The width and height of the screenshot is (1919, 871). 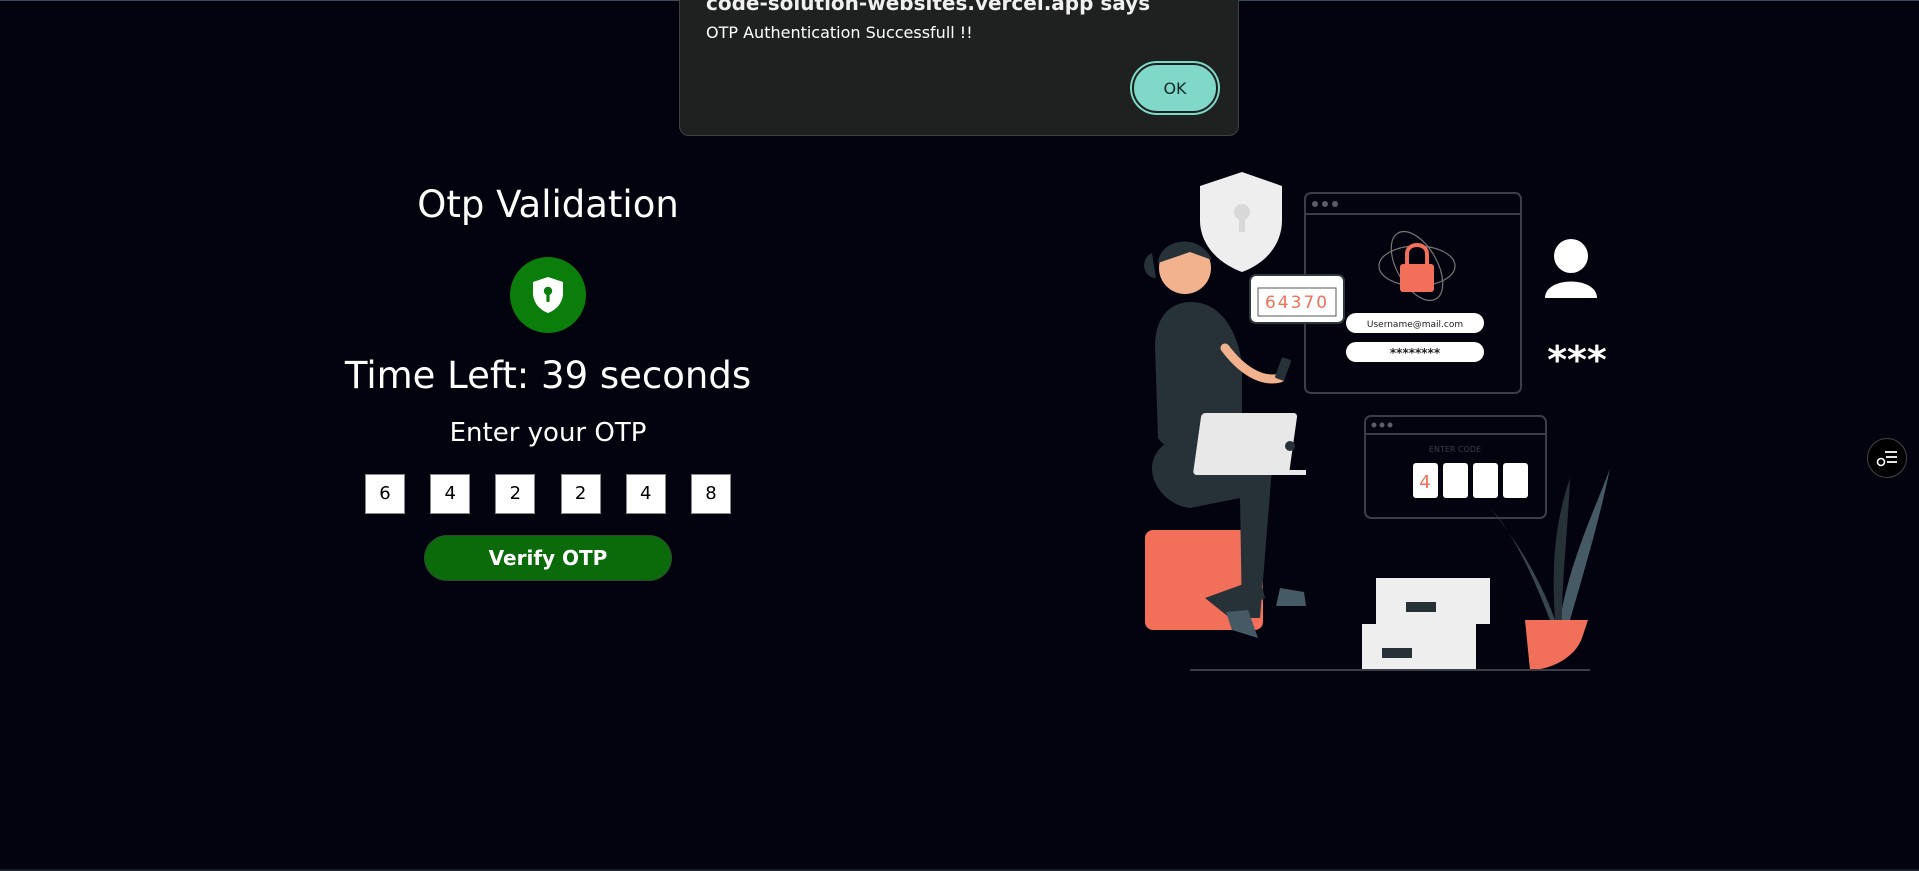 What do you see at coordinates (385, 493) in the screenshot?
I see `otp-digit-1: 6` at bounding box center [385, 493].